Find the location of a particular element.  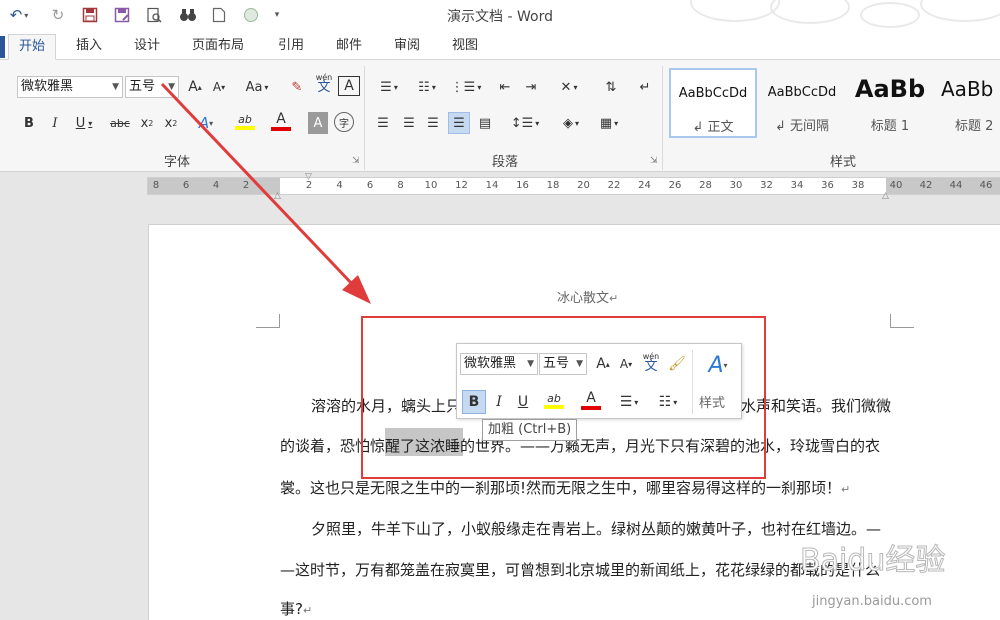

change-case-label: Aa is located at coordinates (254, 87).